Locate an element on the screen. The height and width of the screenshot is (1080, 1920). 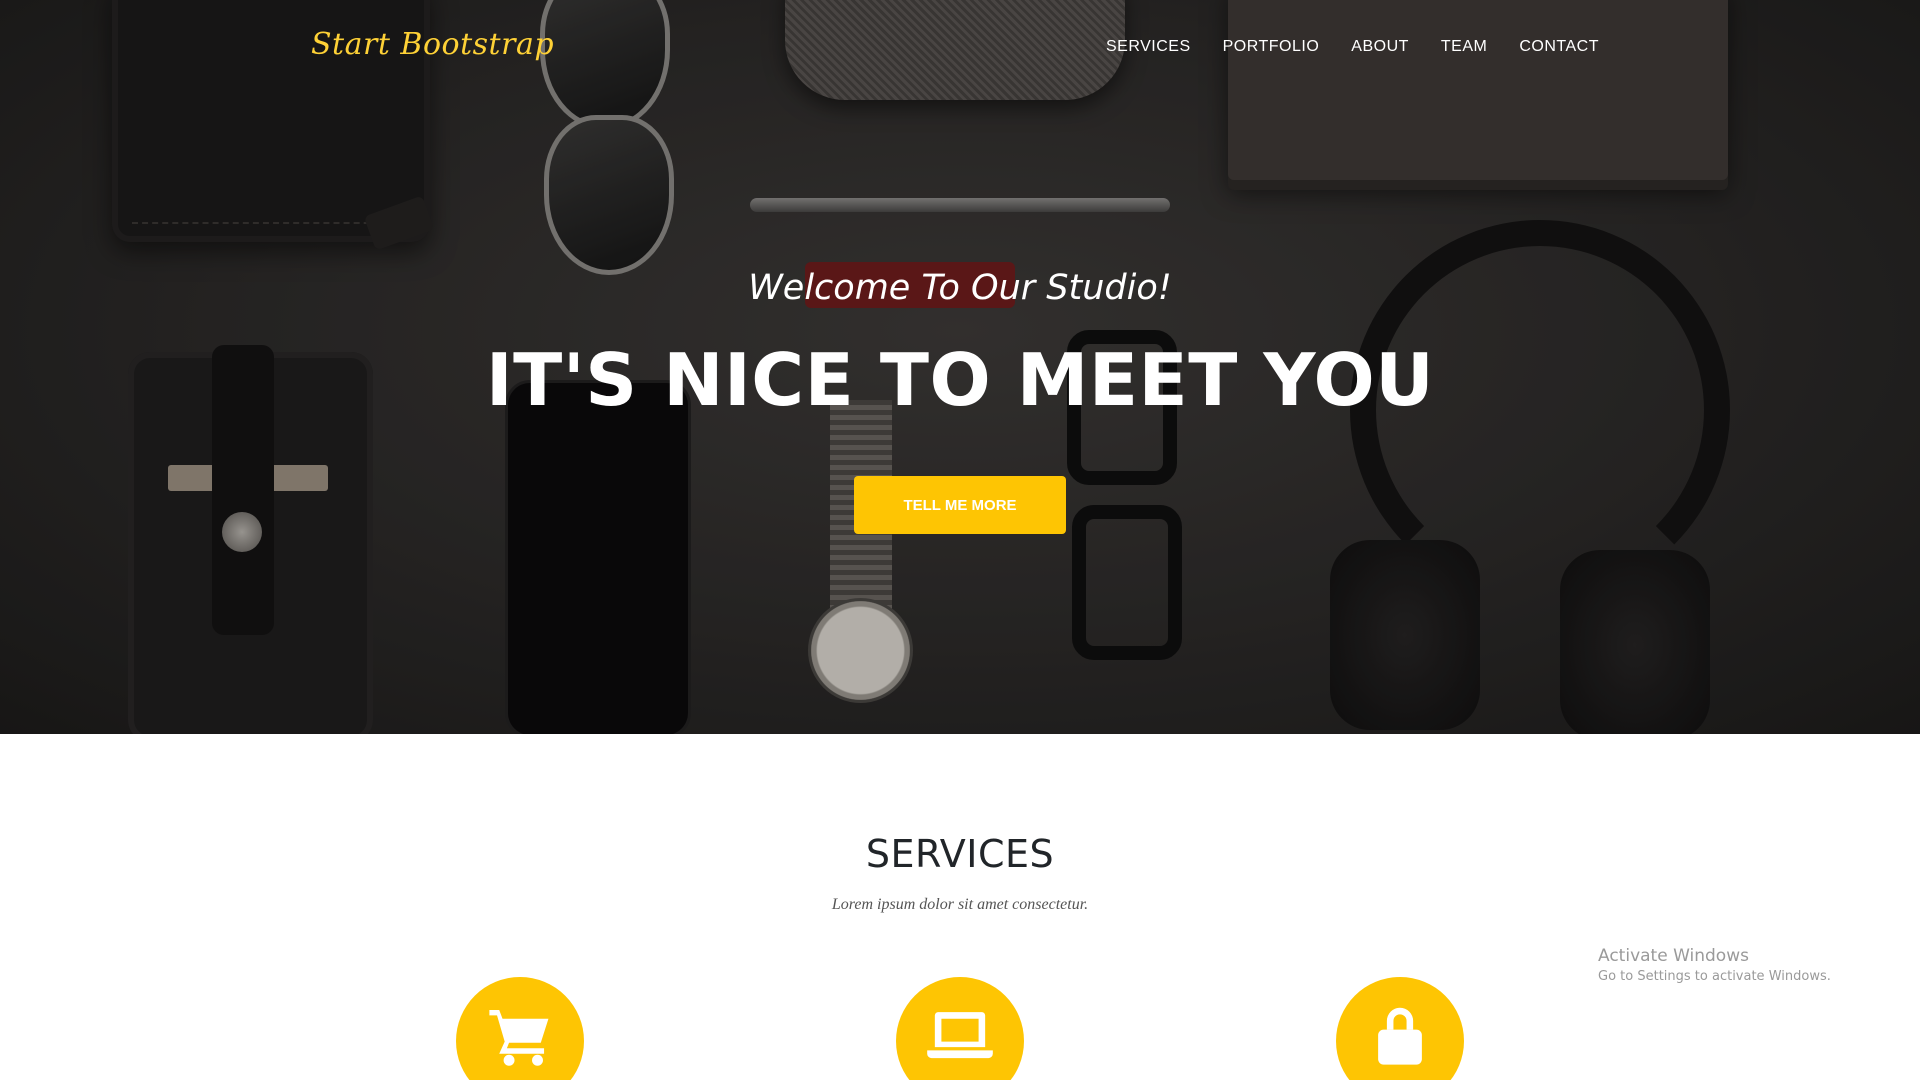
nav-links: SERVICES PORTFOLIO ABOUT TEAM CONTACT is located at coordinates (1352, 47).